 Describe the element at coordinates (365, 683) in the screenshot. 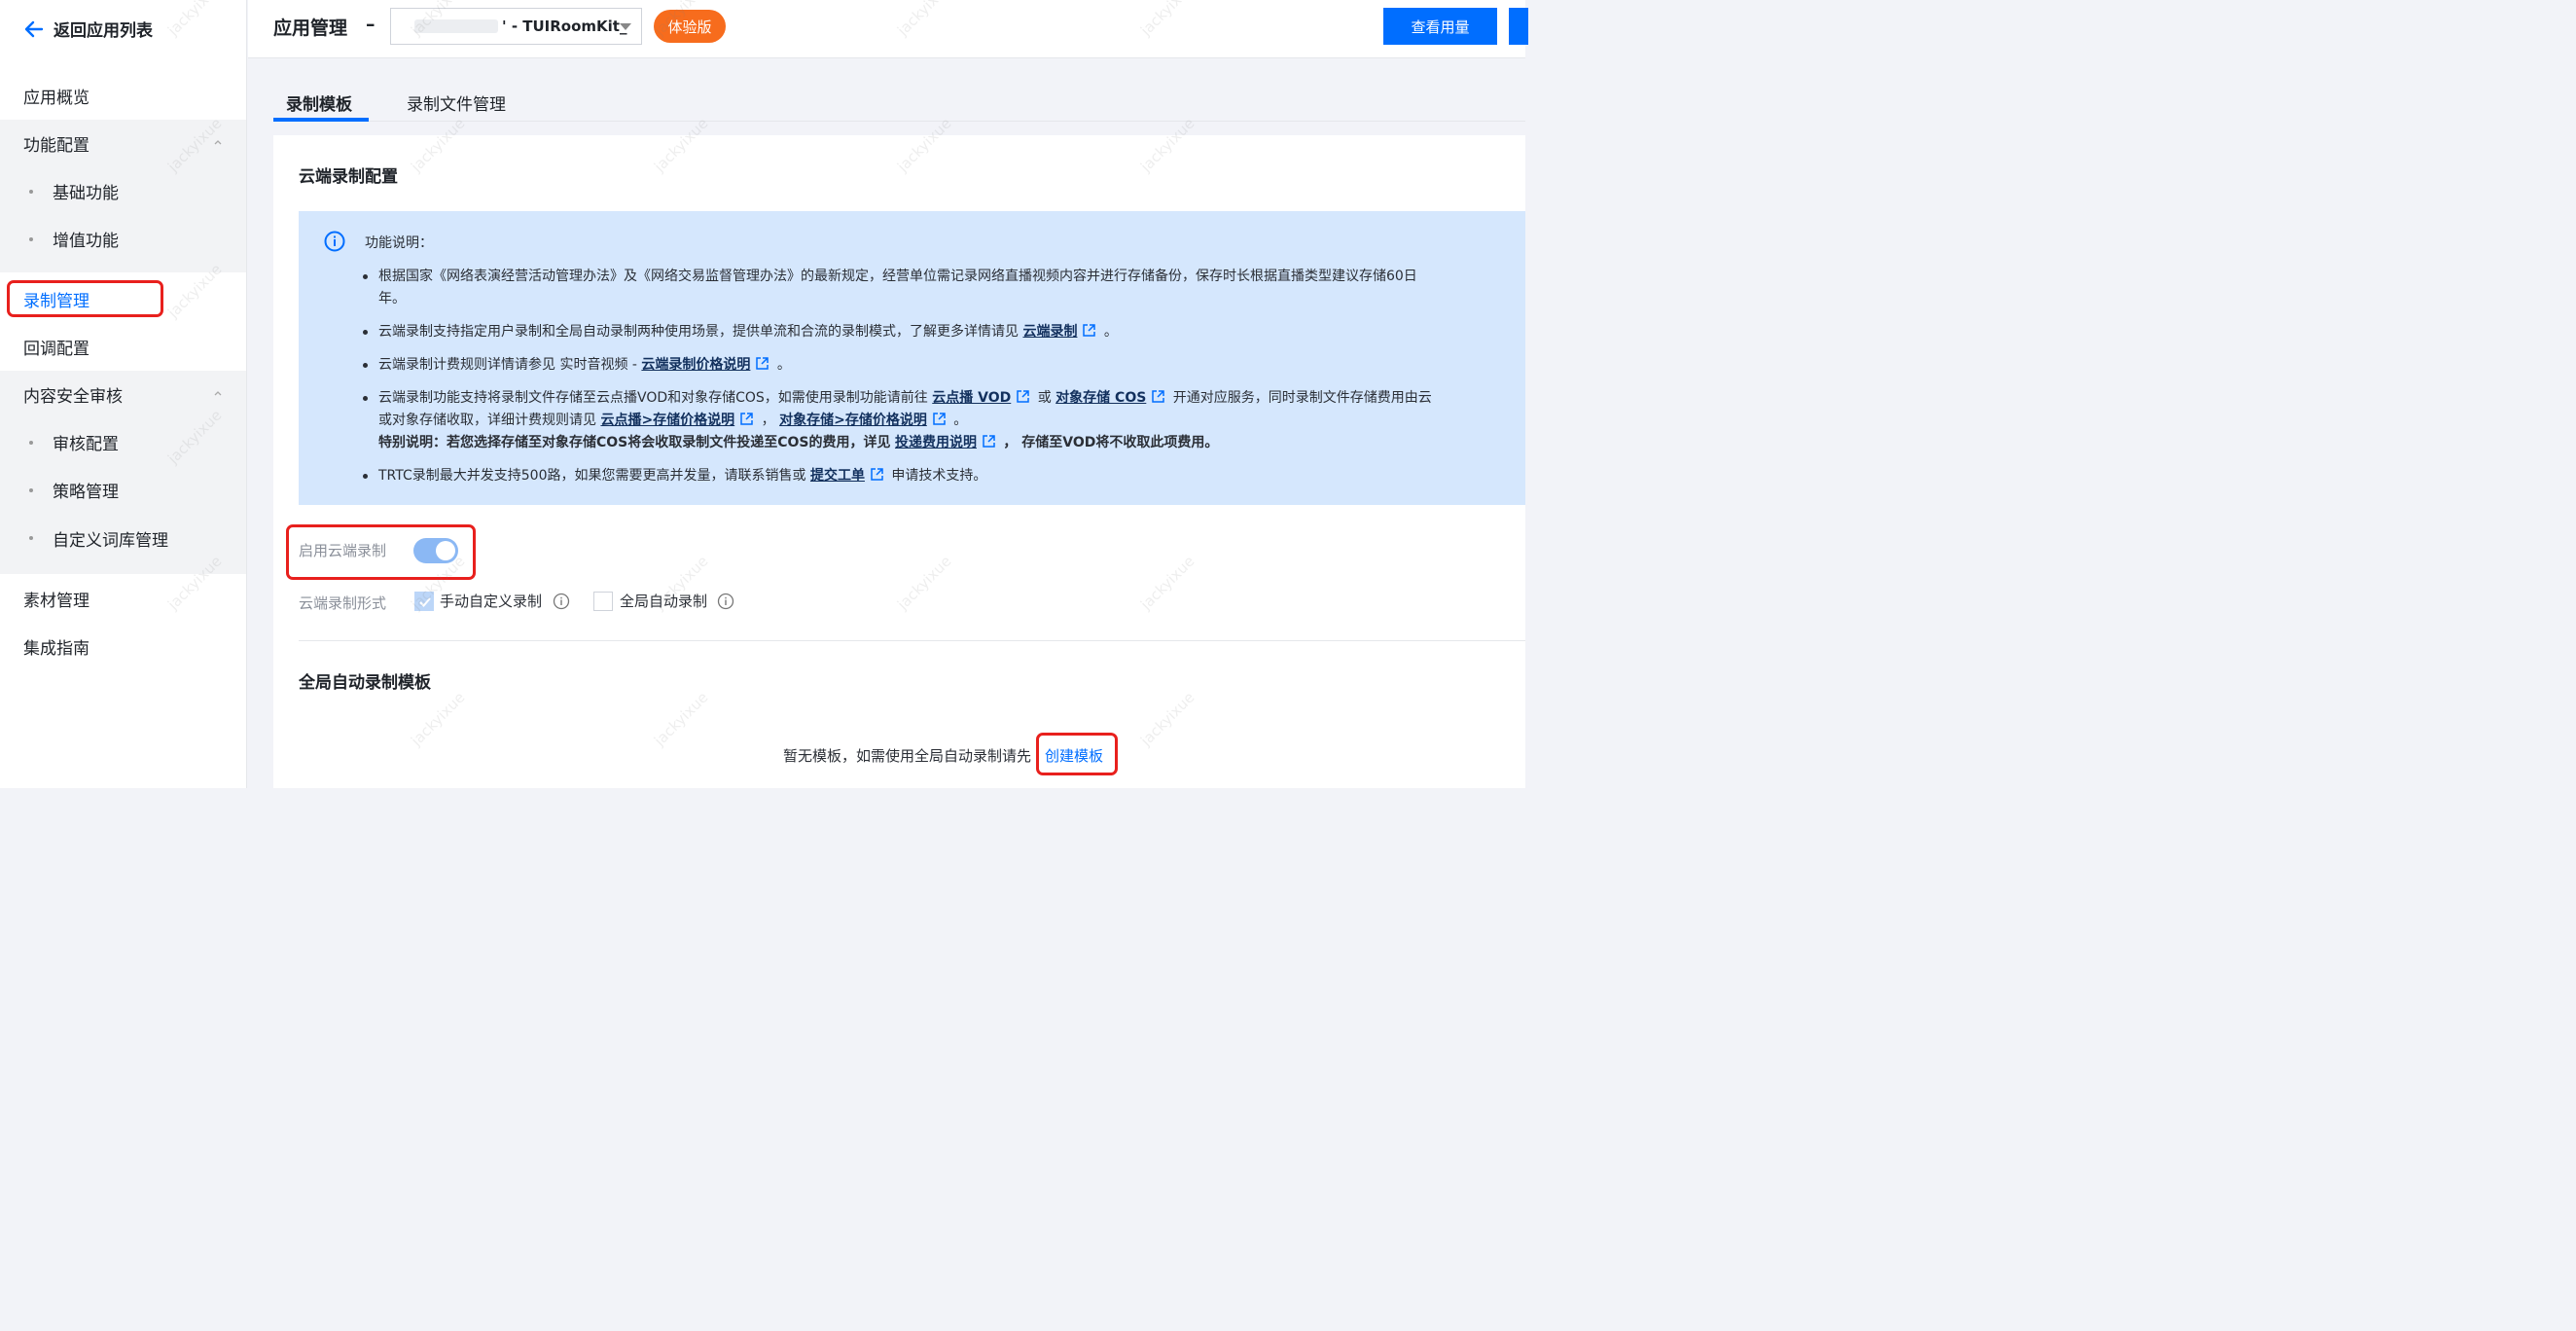

I see `section-title: 全局自动录制模板` at that location.